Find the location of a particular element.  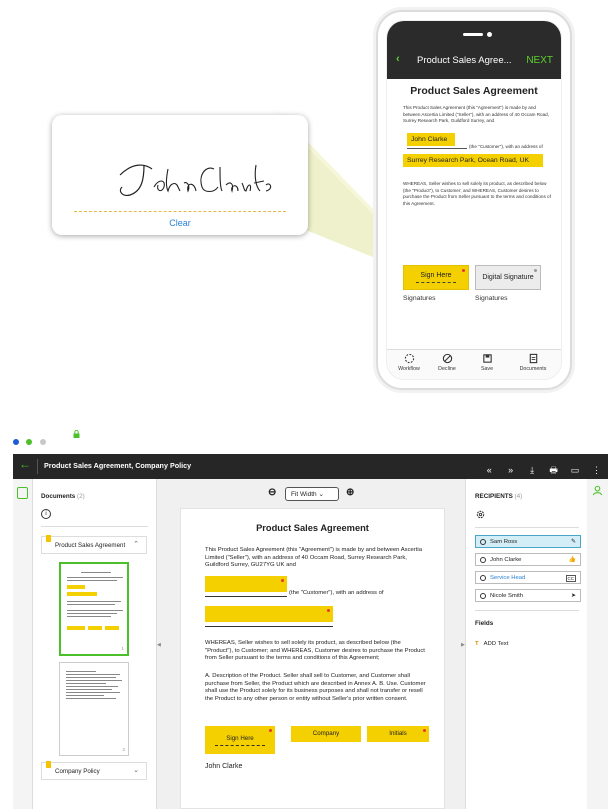

phone-signatures-caption-1: Signatures is located at coordinates (419, 298).